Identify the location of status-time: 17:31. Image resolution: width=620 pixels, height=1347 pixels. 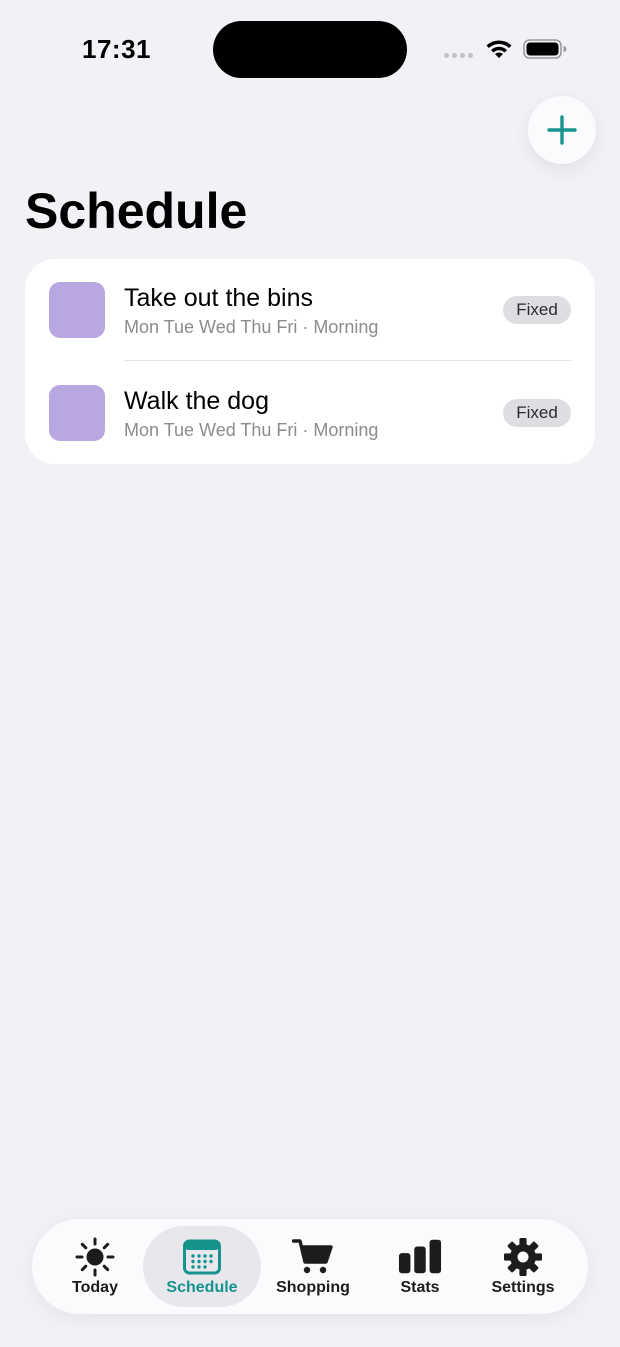
(116, 49).